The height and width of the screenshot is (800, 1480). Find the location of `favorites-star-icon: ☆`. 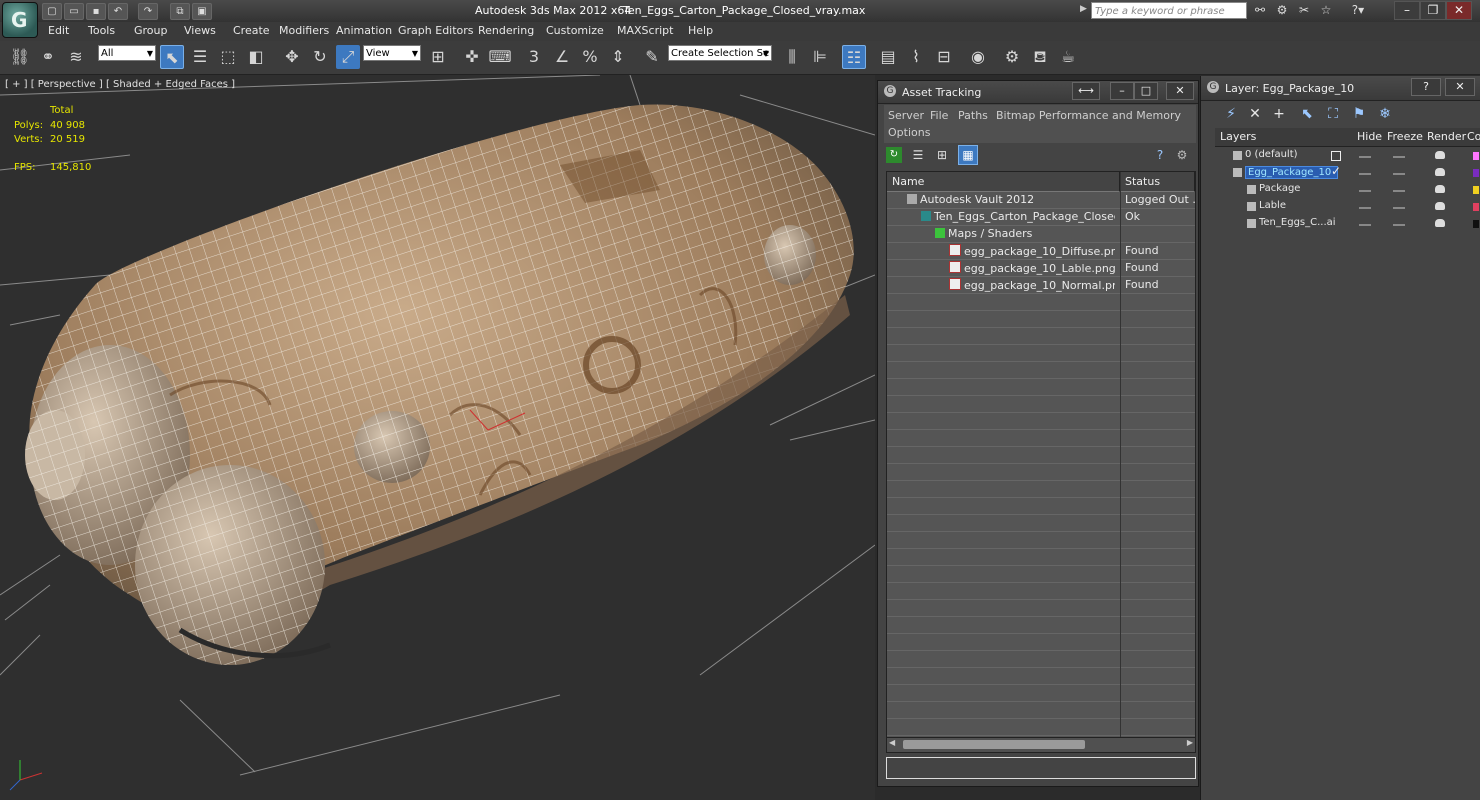

favorites-star-icon: ☆ is located at coordinates (1326, 10).